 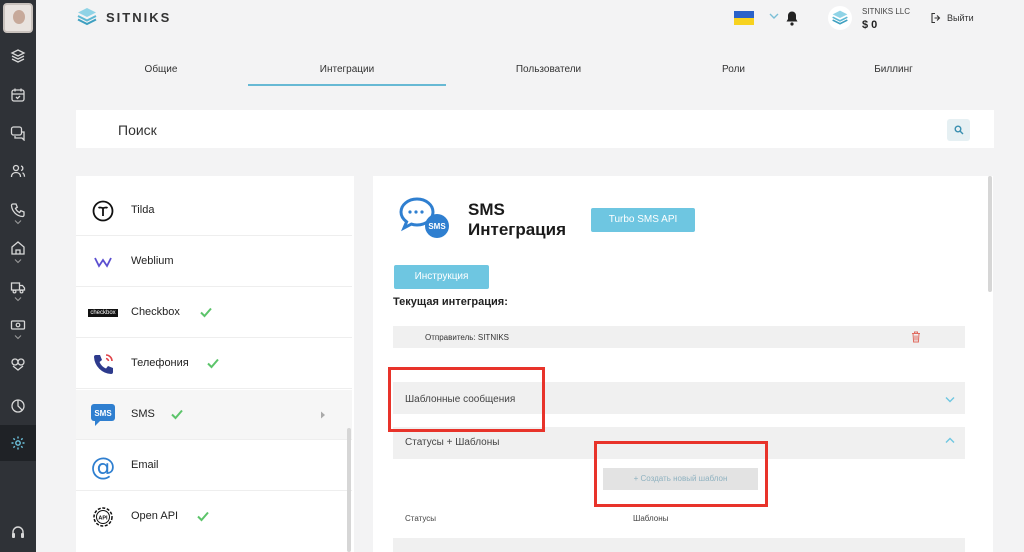 I want to click on list-scrollbar, so click(x=349, y=490).